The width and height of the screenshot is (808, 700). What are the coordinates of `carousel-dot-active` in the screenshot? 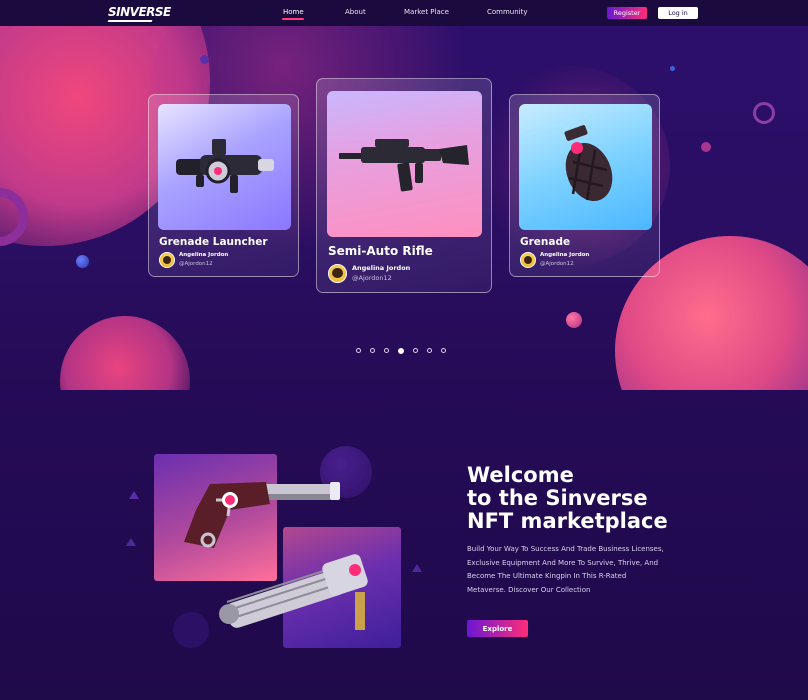 It's located at (401, 350).